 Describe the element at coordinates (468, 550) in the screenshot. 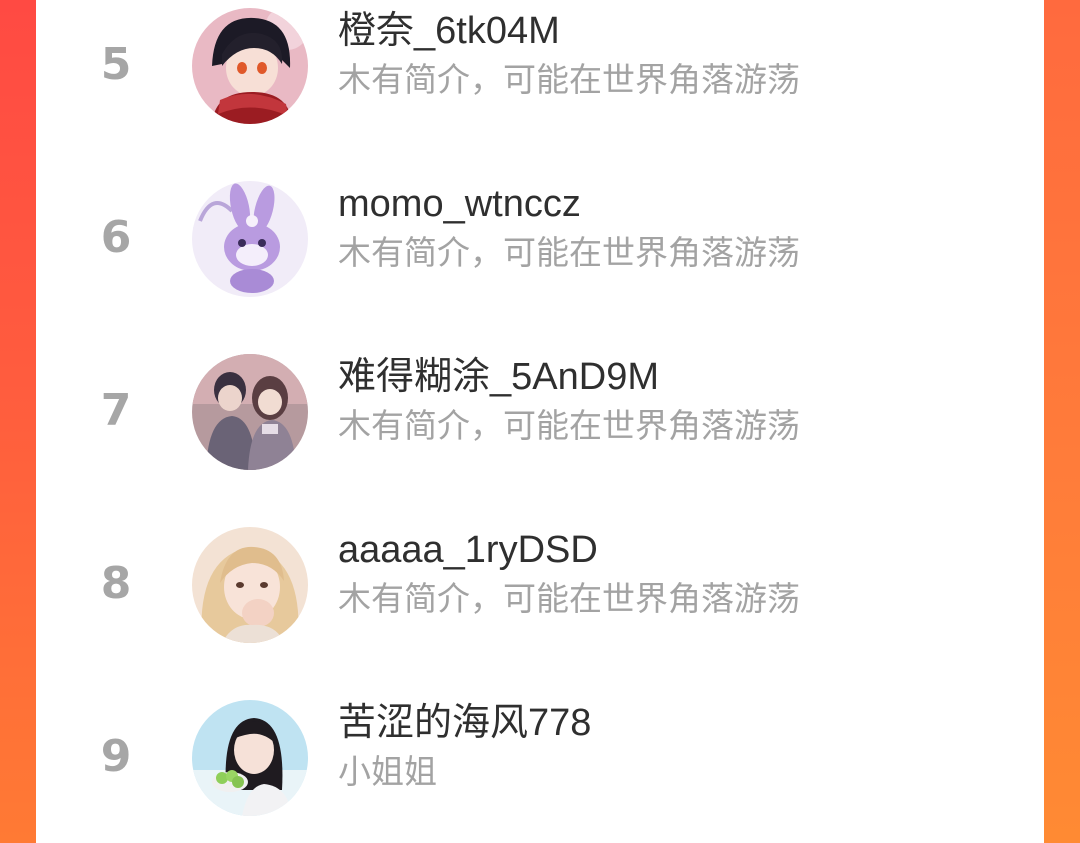

I see `username: aaaaa_1ryDSD` at that location.